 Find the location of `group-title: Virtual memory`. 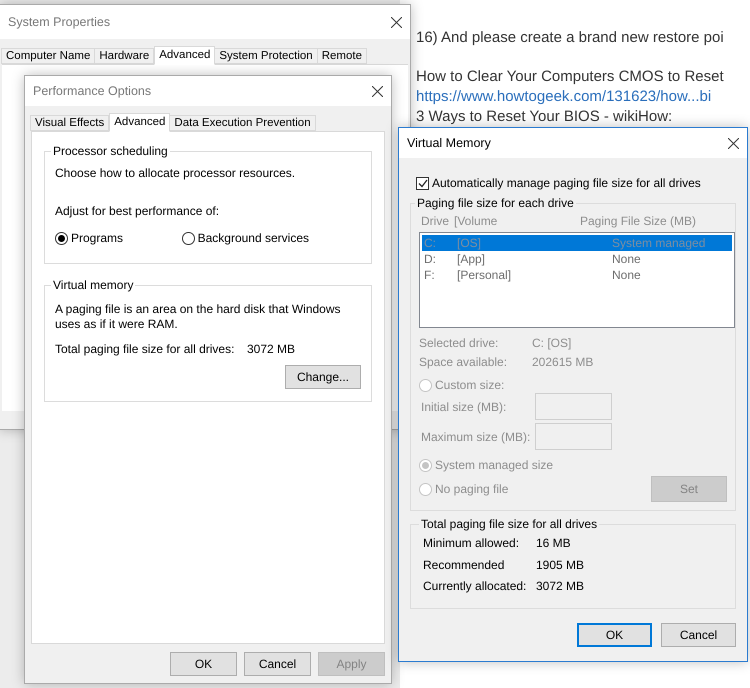

group-title: Virtual memory is located at coordinates (93, 285).